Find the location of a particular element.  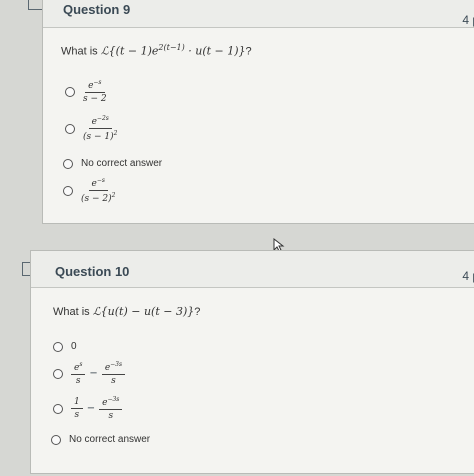

answer-option-b: es s − e−3s s is located at coordinates (89, 373).